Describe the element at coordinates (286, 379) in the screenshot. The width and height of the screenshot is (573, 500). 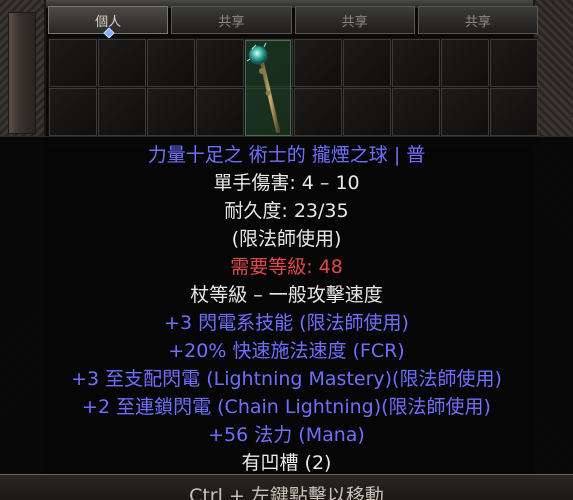
I see `item-stat-line: +3 至支配閃電 (Lightning Mastery)(限法師使用)` at that location.